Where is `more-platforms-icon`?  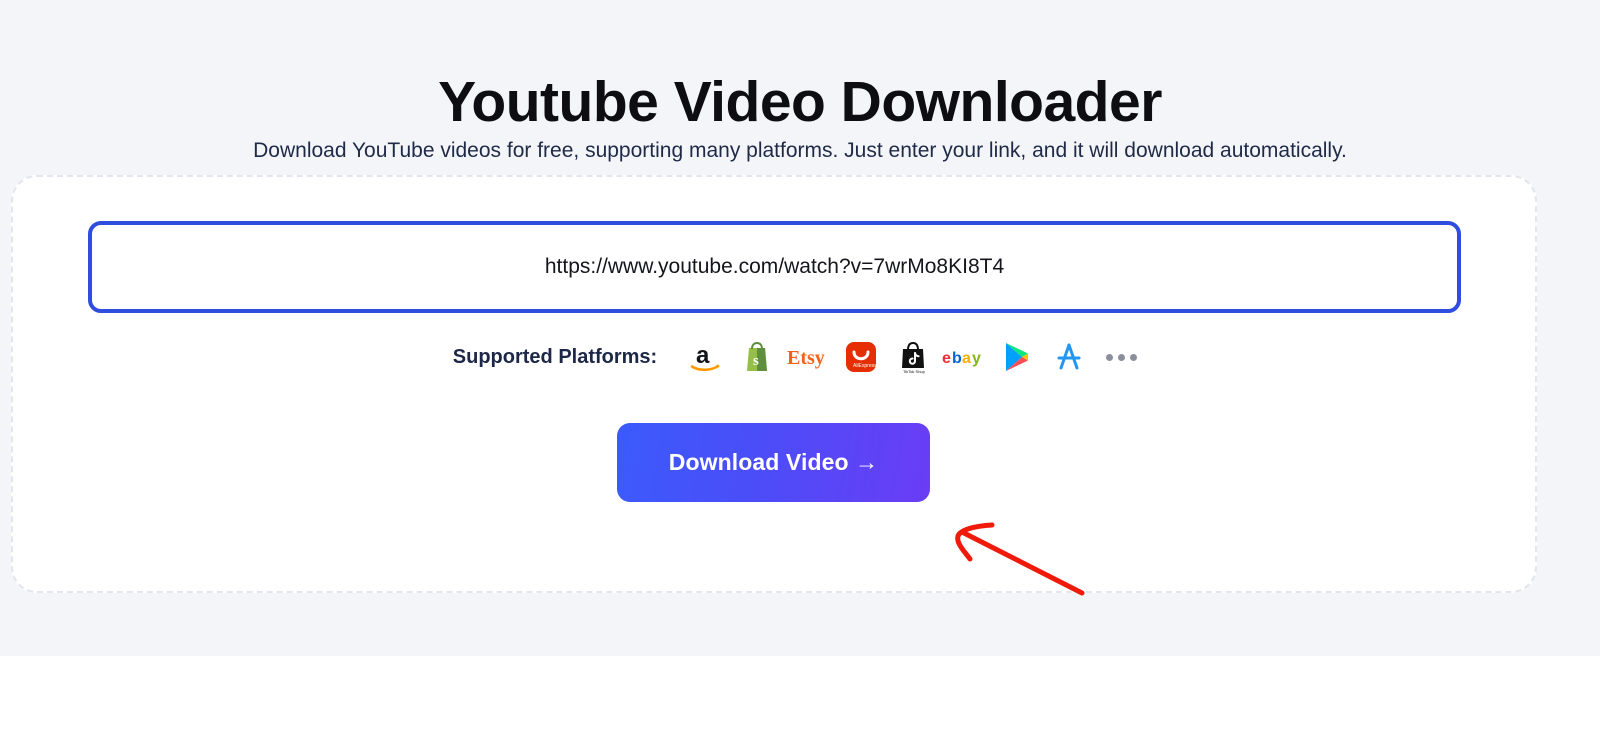
more-platforms-icon is located at coordinates (1121, 357).